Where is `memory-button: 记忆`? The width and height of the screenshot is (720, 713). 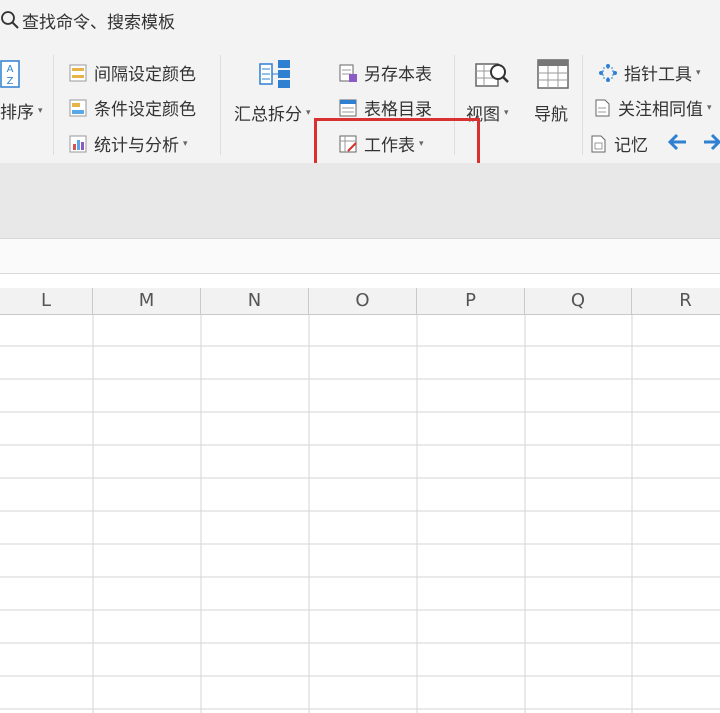
memory-button: 记忆 is located at coordinates (618, 143).